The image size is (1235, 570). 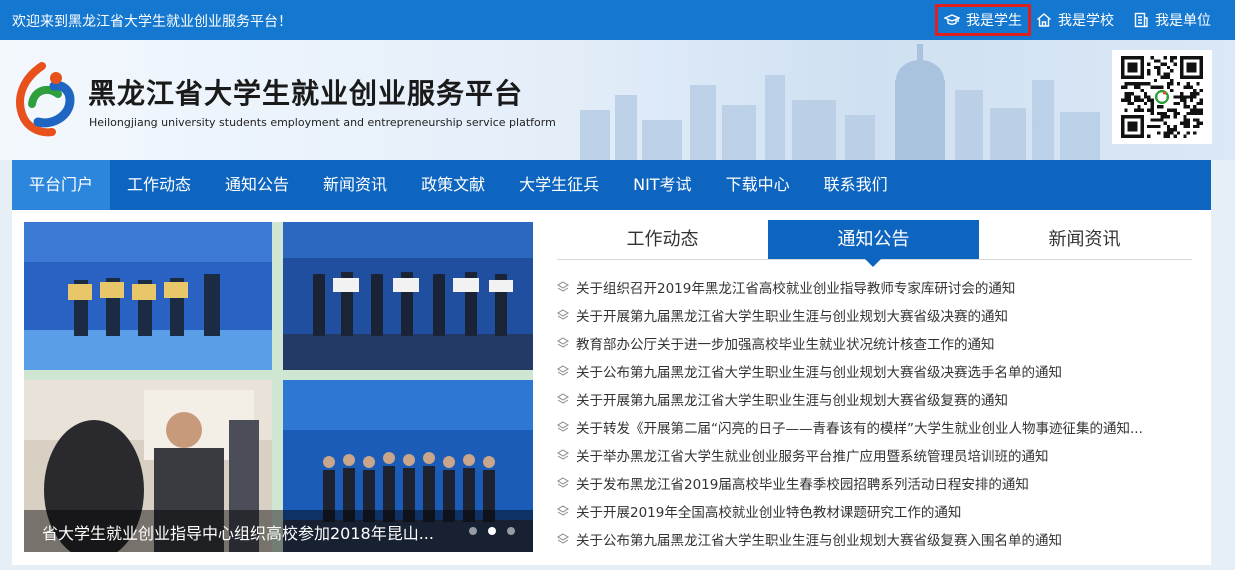 What do you see at coordinates (758, 185) in the screenshot?
I see `nav-item-7: 下载中心` at bounding box center [758, 185].